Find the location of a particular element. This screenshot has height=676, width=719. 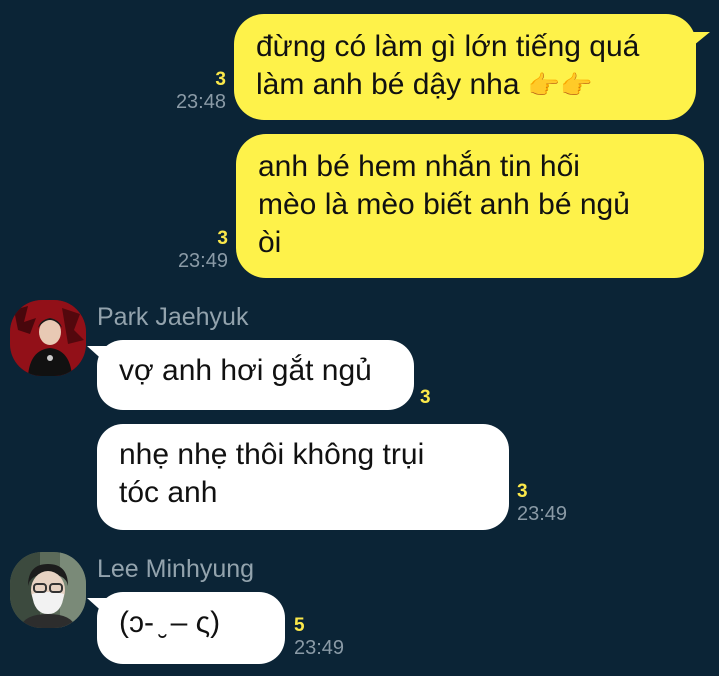

pointing-hand-emoji-icon: 👉👉 is located at coordinates (560, 85).